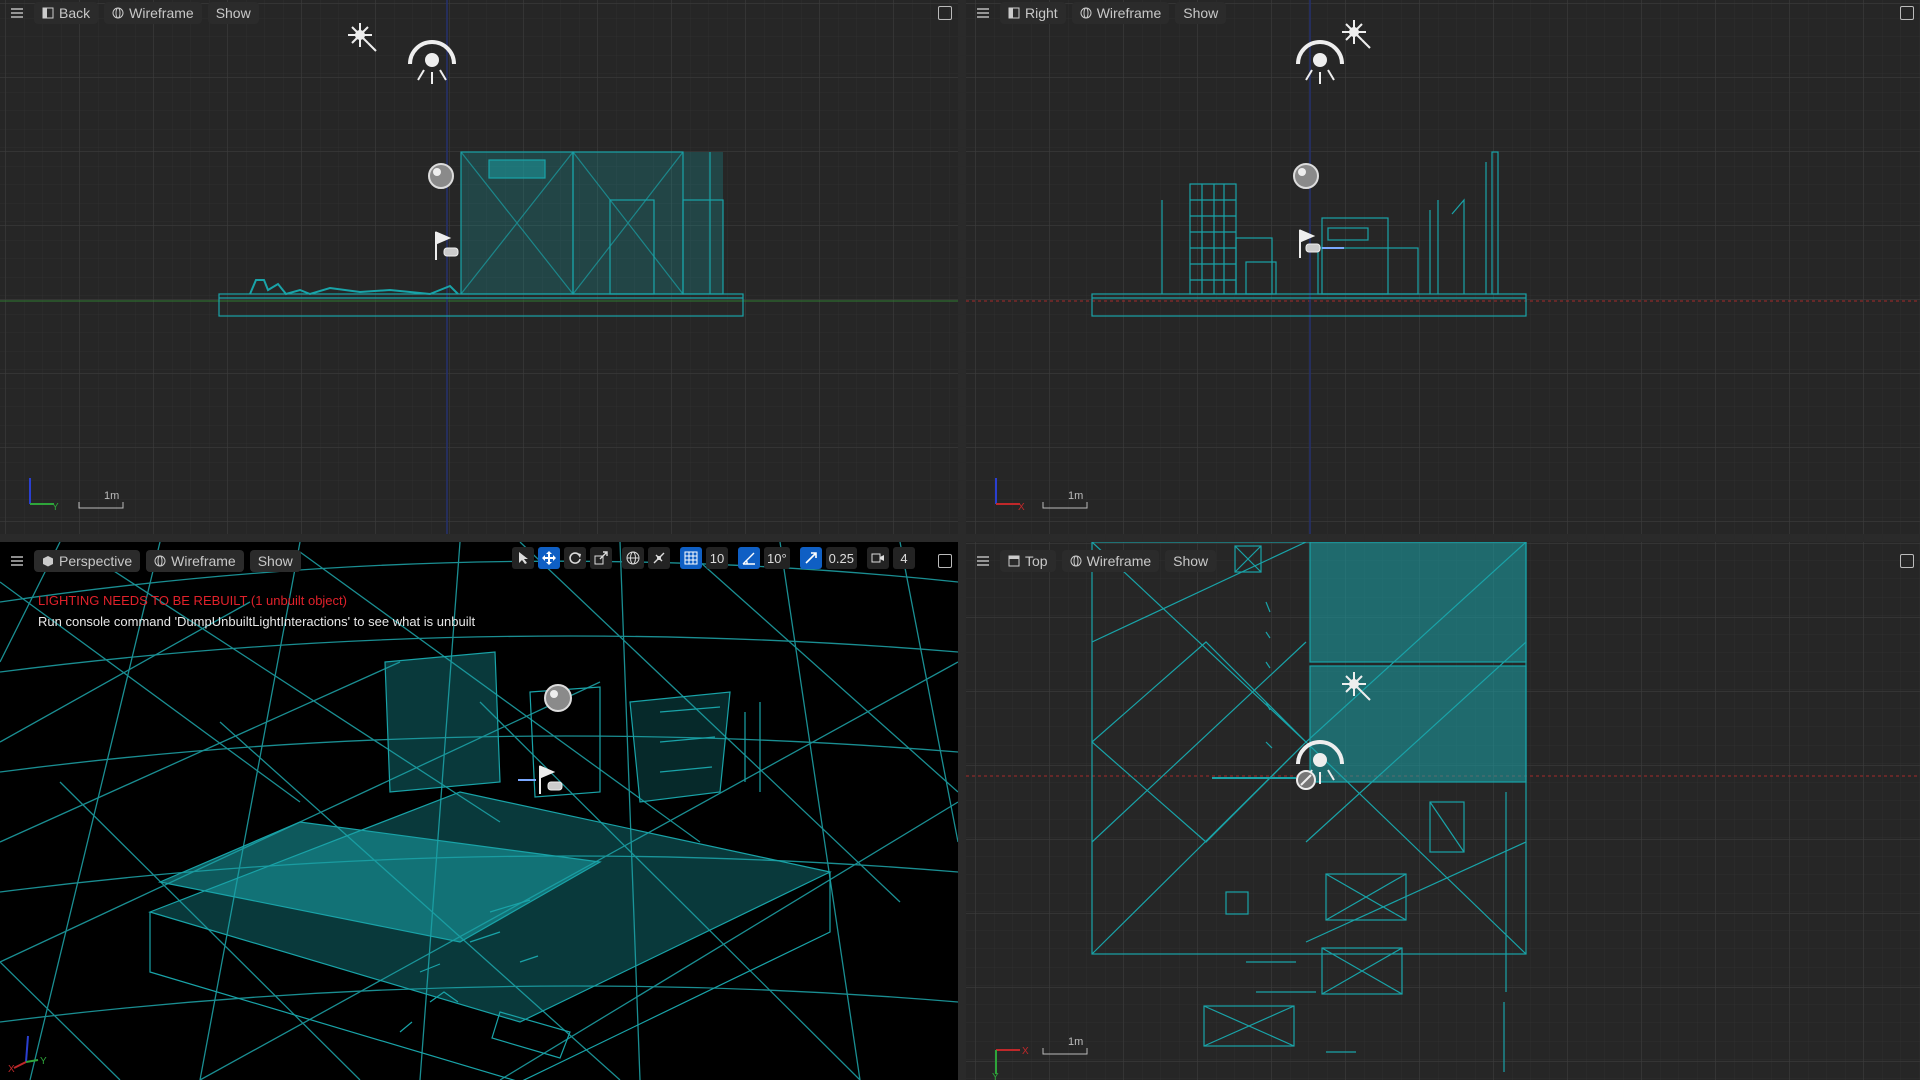 Image resolution: width=1920 pixels, height=1080 pixels. I want to click on surface-snap-icon, so click(659, 558).